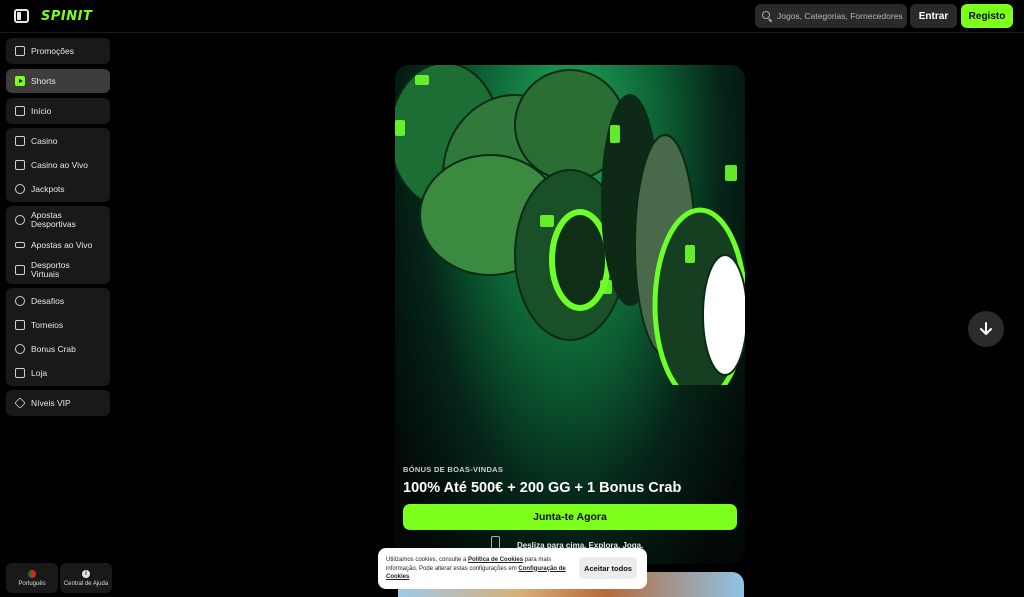 The height and width of the screenshot is (597, 1024). Describe the element at coordinates (20, 270) in the screenshot. I see `monitor-icon` at that location.